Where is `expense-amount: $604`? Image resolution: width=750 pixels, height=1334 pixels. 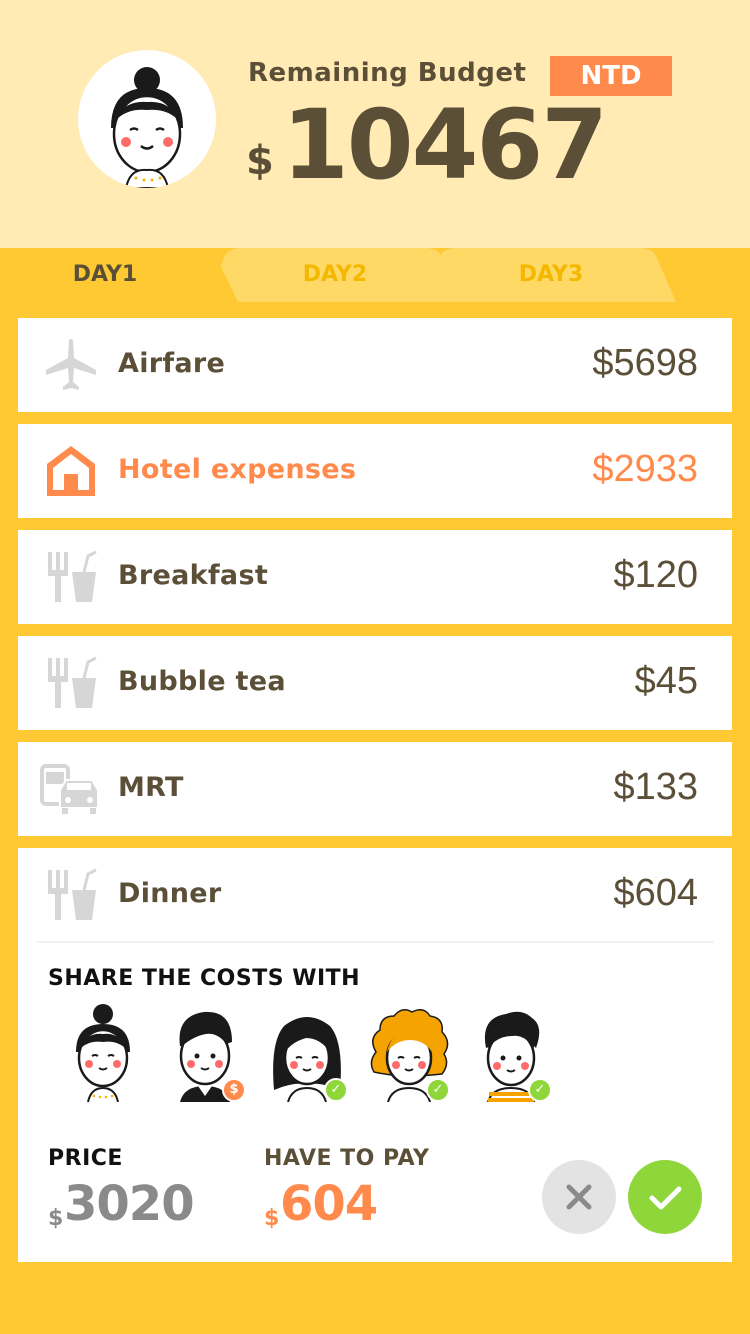 expense-amount: $604 is located at coordinates (655, 893).